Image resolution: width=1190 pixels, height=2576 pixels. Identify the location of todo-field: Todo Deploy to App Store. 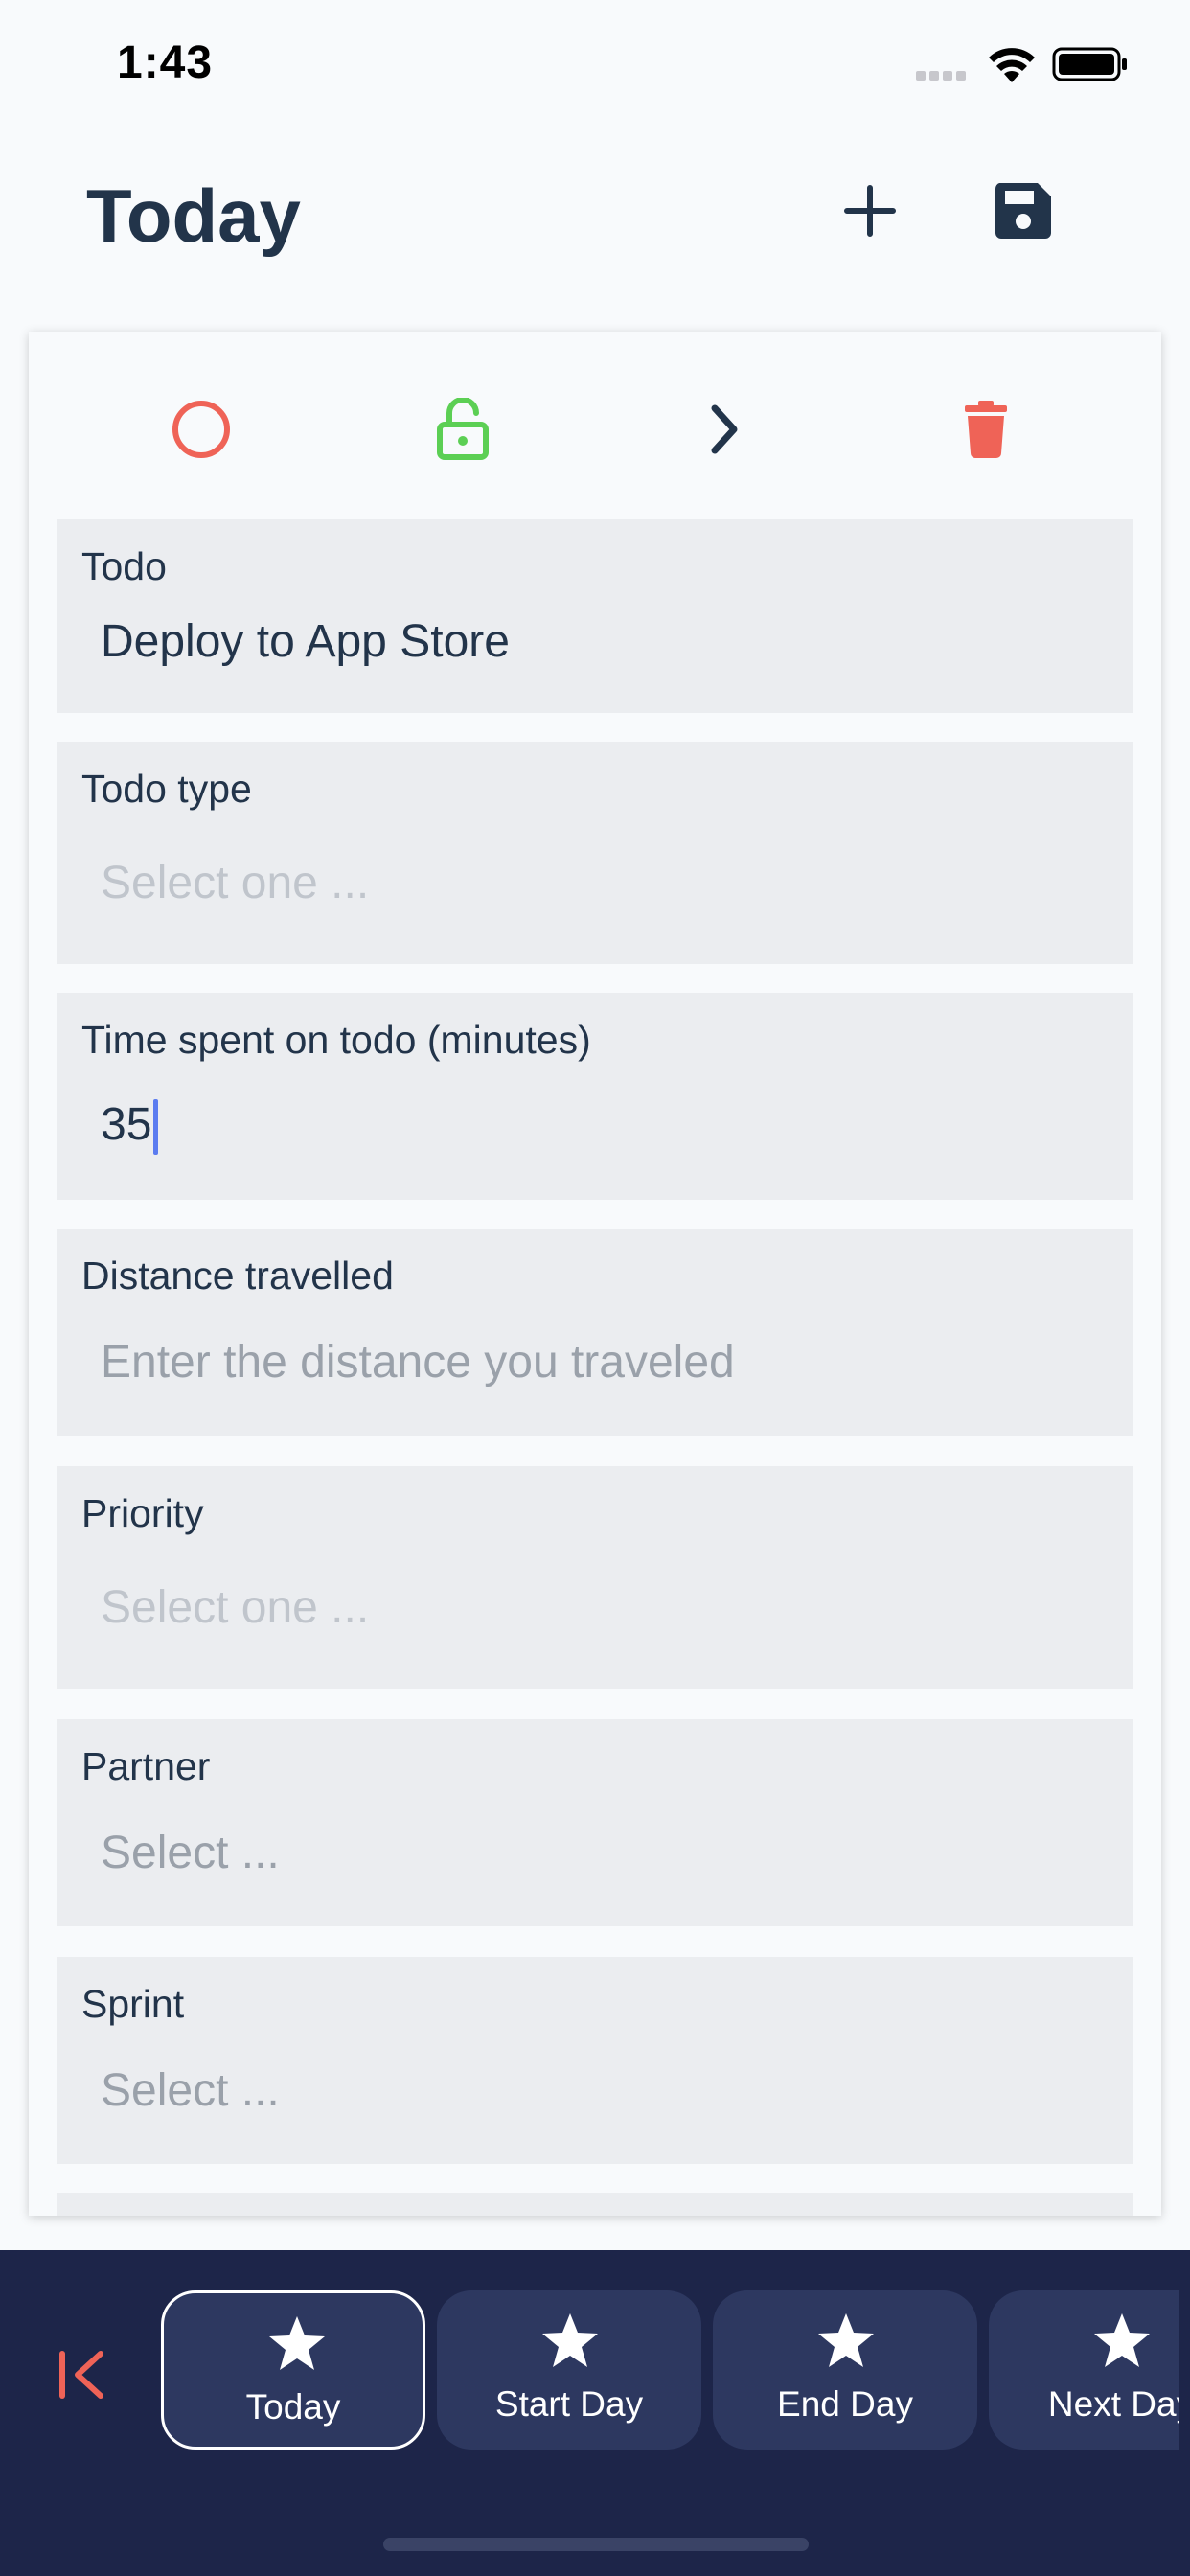
(595, 616).